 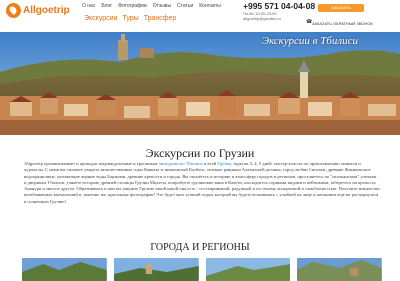 I want to click on order-button: ЗАКАЗАТЬ, so click(x=341, y=8).